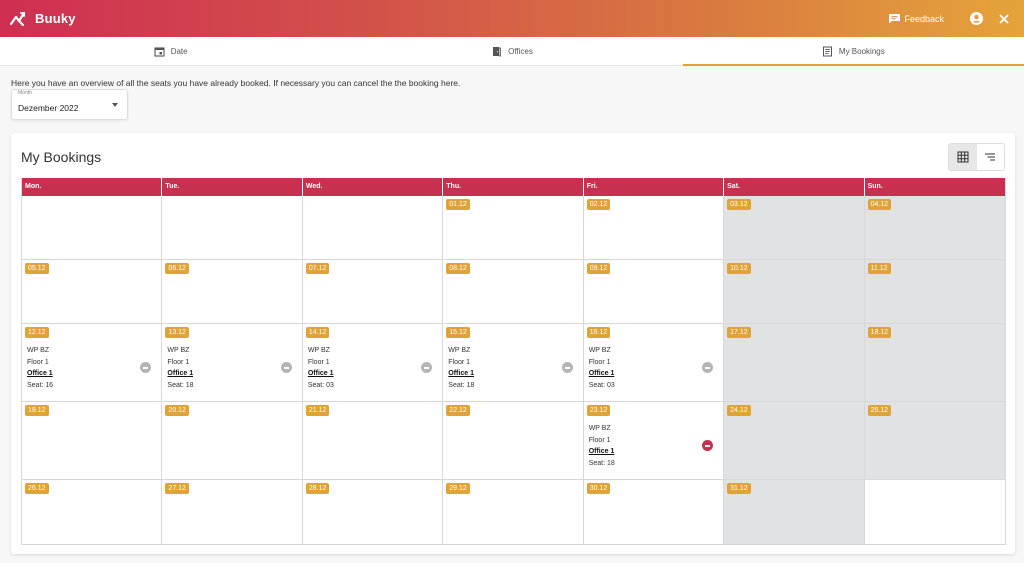 This screenshot has width=1024, height=563. What do you see at coordinates (513, 441) in the screenshot?
I see `calendar-day-cell: 22.12` at bounding box center [513, 441].